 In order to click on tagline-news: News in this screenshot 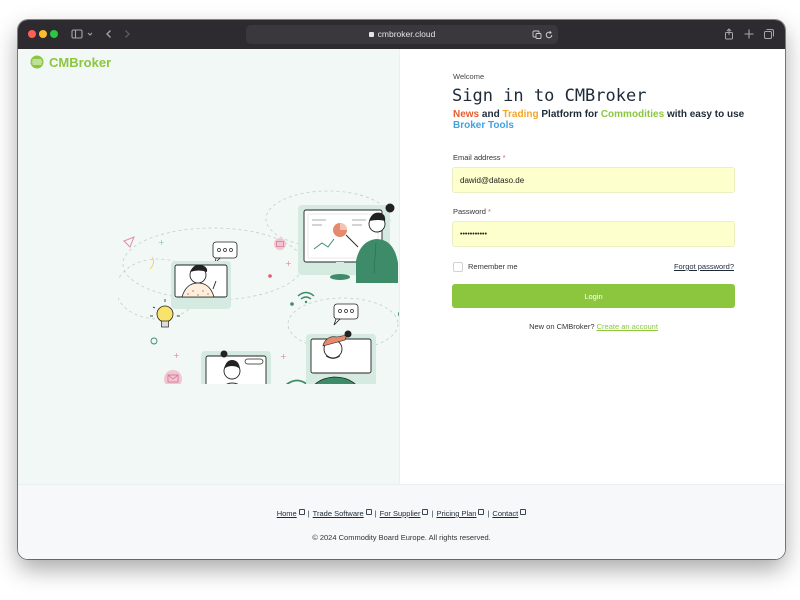, I will do `click(466, 114)`.